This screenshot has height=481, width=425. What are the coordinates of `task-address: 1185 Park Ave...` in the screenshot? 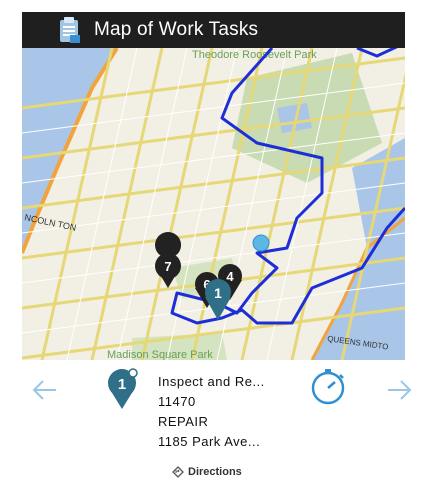 It's located at (209, 441).